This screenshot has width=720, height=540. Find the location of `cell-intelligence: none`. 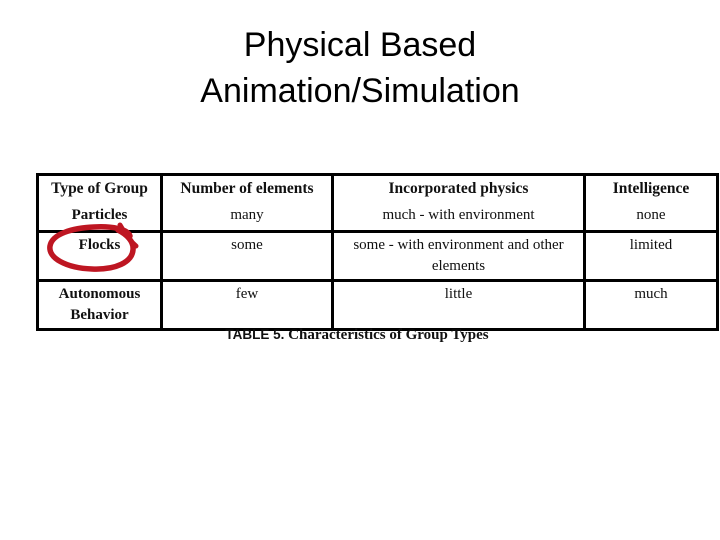

cell-intelligence: none is located at coordinates (651, 218).